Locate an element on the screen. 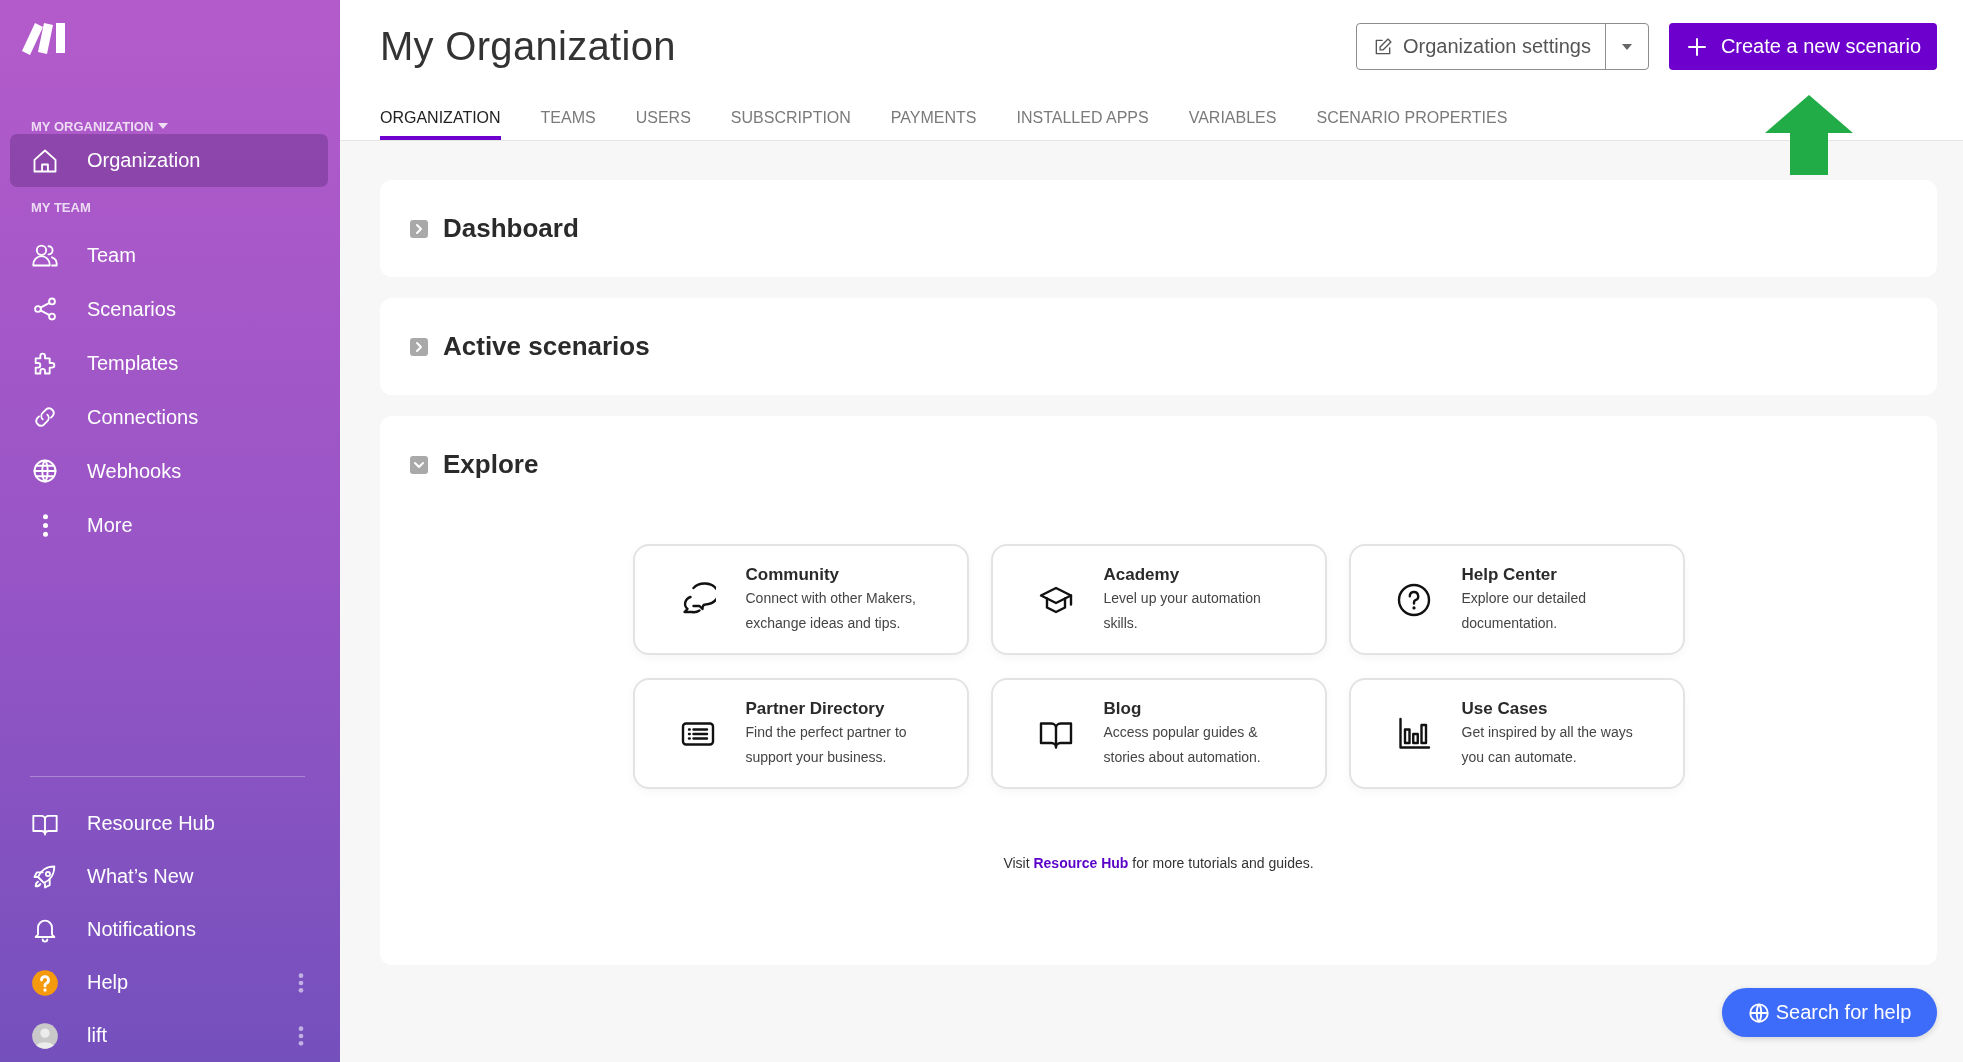  card-title: Help Center is located at coordinates (1509, 574).